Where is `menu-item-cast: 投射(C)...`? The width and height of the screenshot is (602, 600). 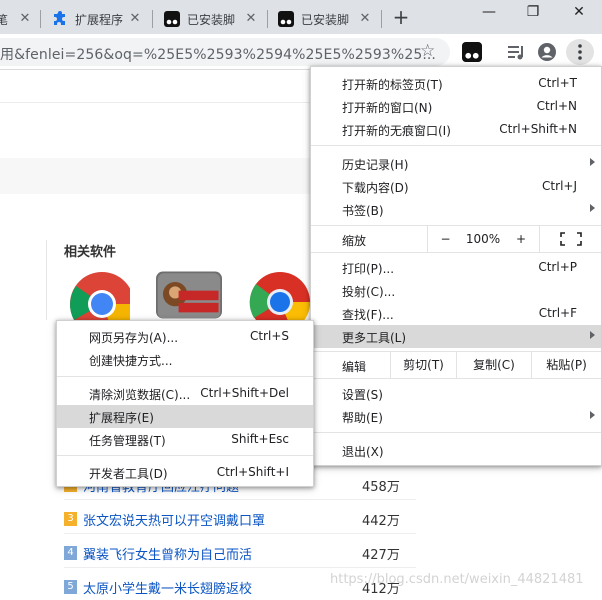 menu-item-cast: 投射(C)... is located at coordinates (456, 290).